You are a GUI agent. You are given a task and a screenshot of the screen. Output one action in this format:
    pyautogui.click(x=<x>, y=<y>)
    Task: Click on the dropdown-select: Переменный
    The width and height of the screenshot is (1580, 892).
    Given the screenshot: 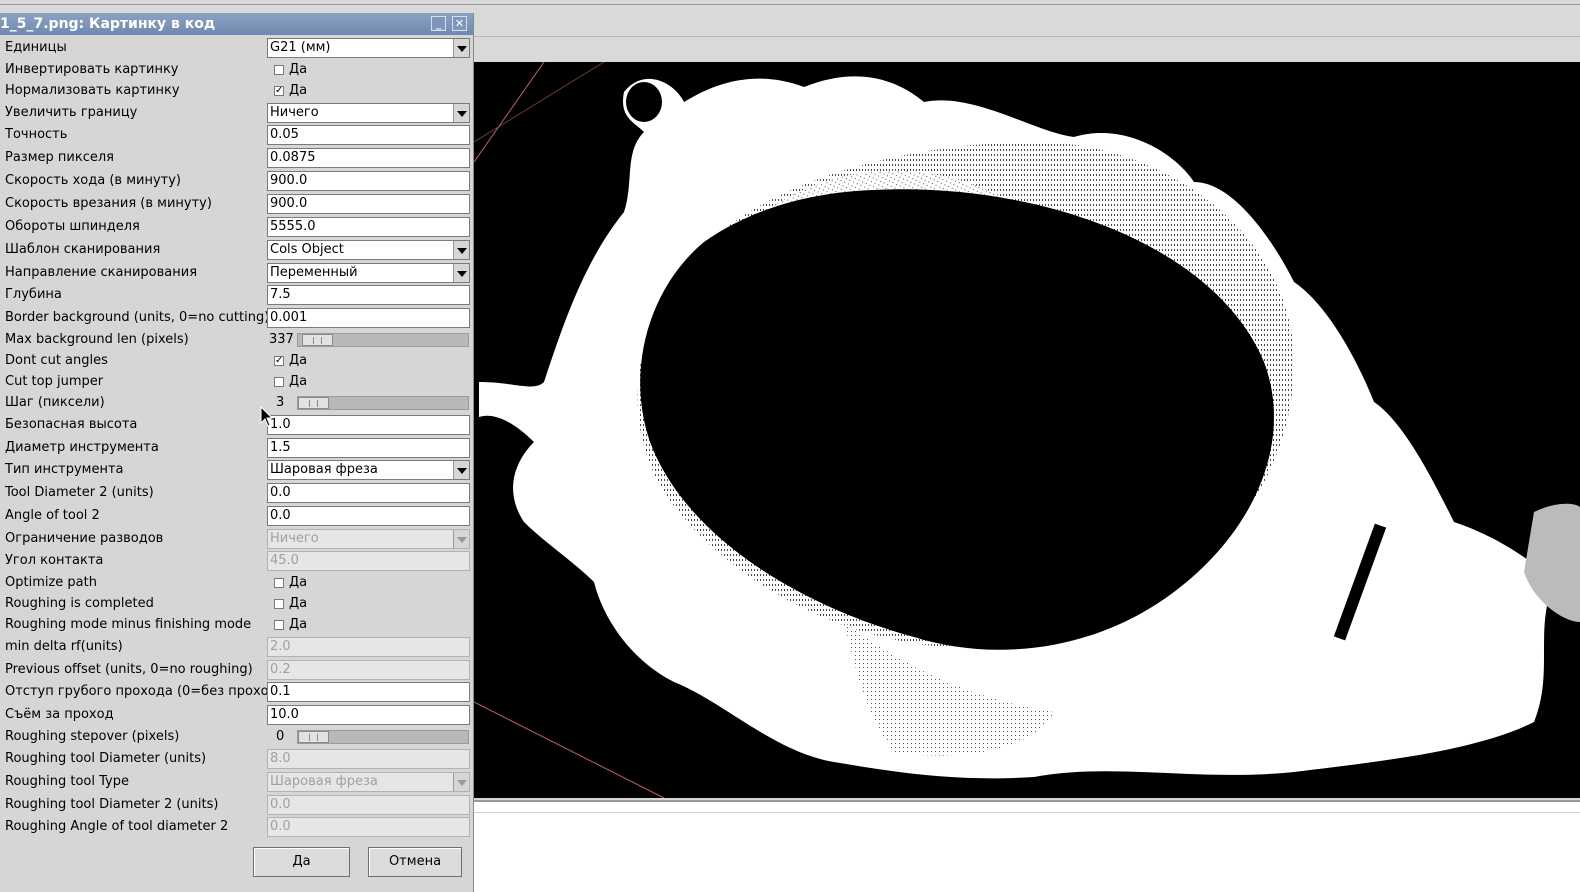 What is the action you would take?
    pyautogui.click(x=368, y=273)
    